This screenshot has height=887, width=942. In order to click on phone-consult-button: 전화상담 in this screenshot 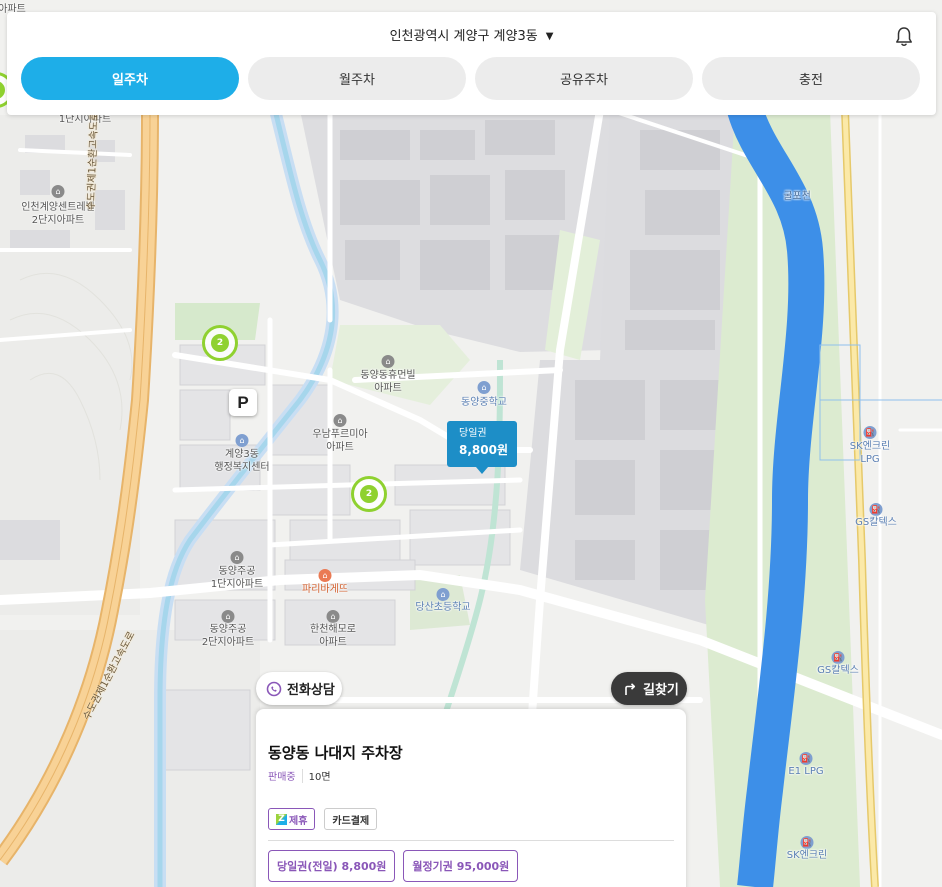, I will do `click(299, 688)`.